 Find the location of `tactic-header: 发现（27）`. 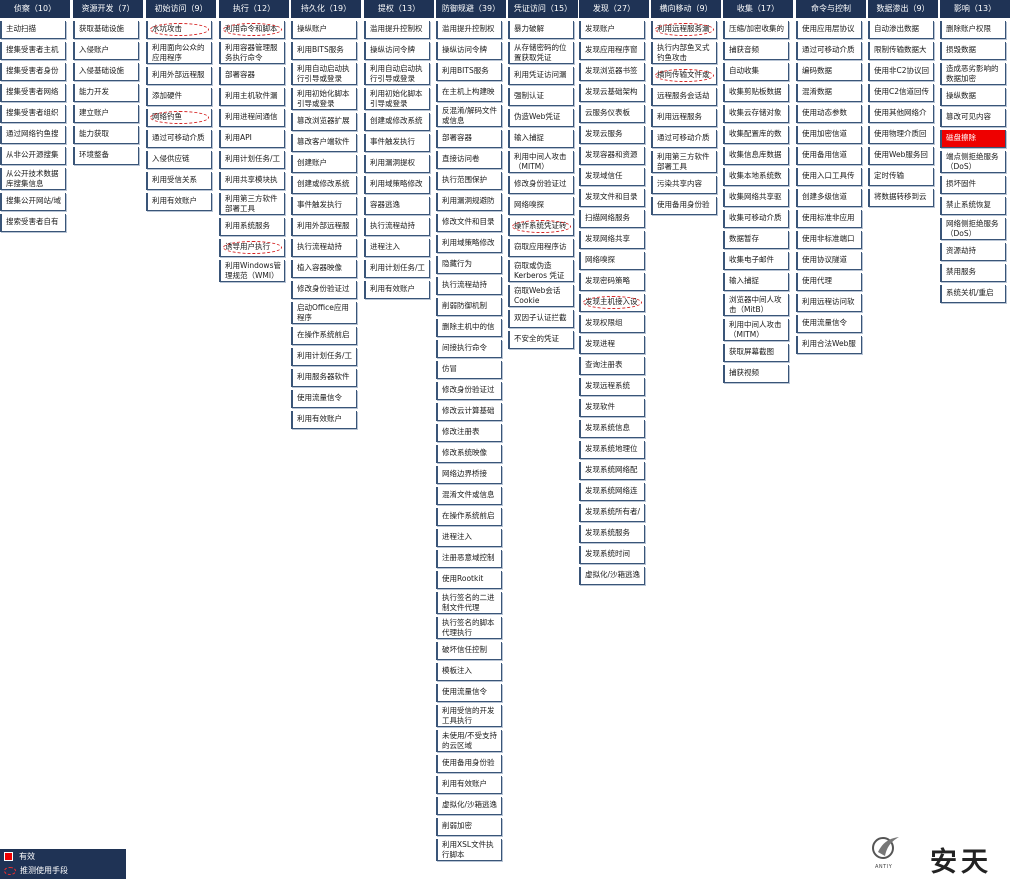

tactic-header: 发现（27） is located at coordinates (614, 9).